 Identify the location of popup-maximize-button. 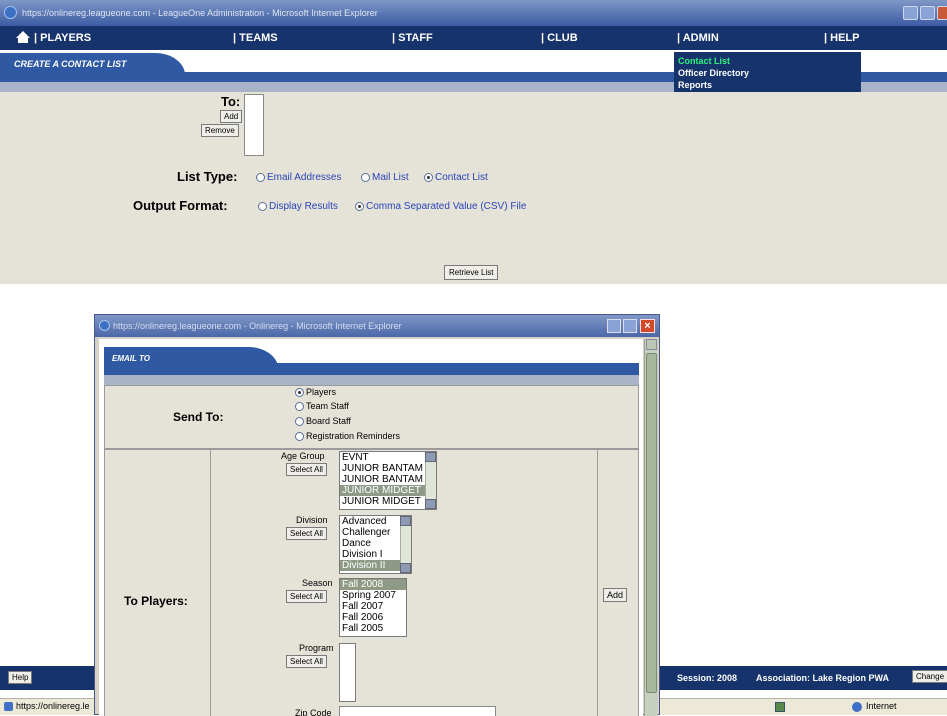
(630, 326).